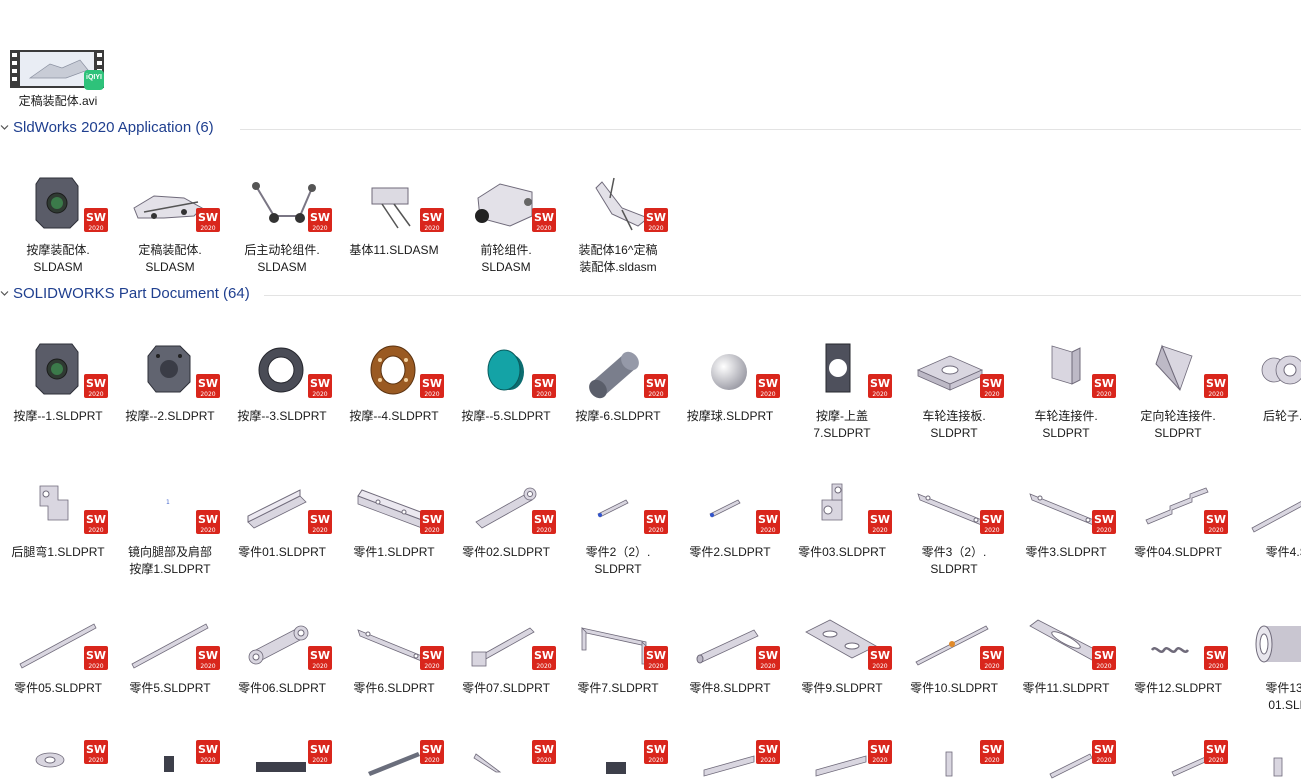 This screenshot has height=780, width=1301. I want to click on file-name: 零件6.SLDPRT, so click(394, 688).